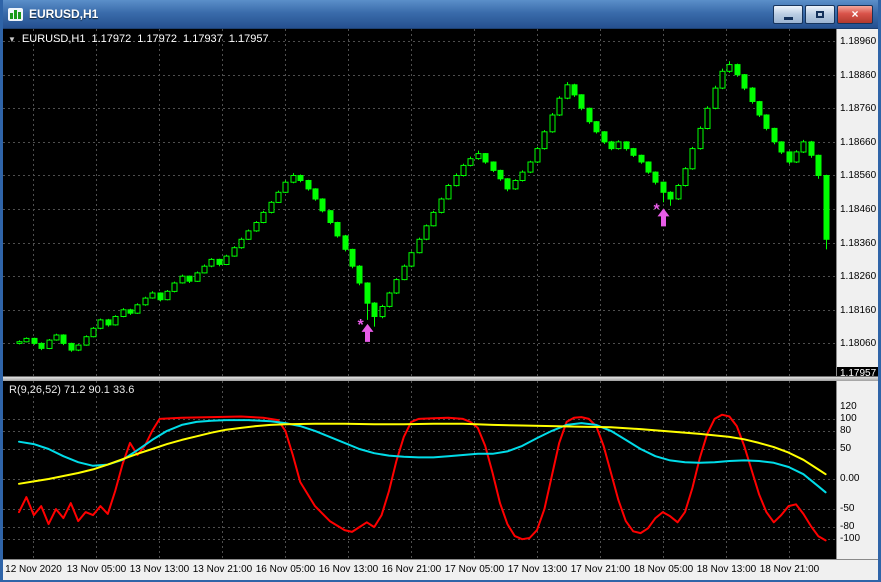 The width and height of the screenshot is (881, 582). What do you see at coordinates (96, 569) in the screenshot?
I see `time-axis-label: 13 Nov 05:00` at bounding box center [96, 569].